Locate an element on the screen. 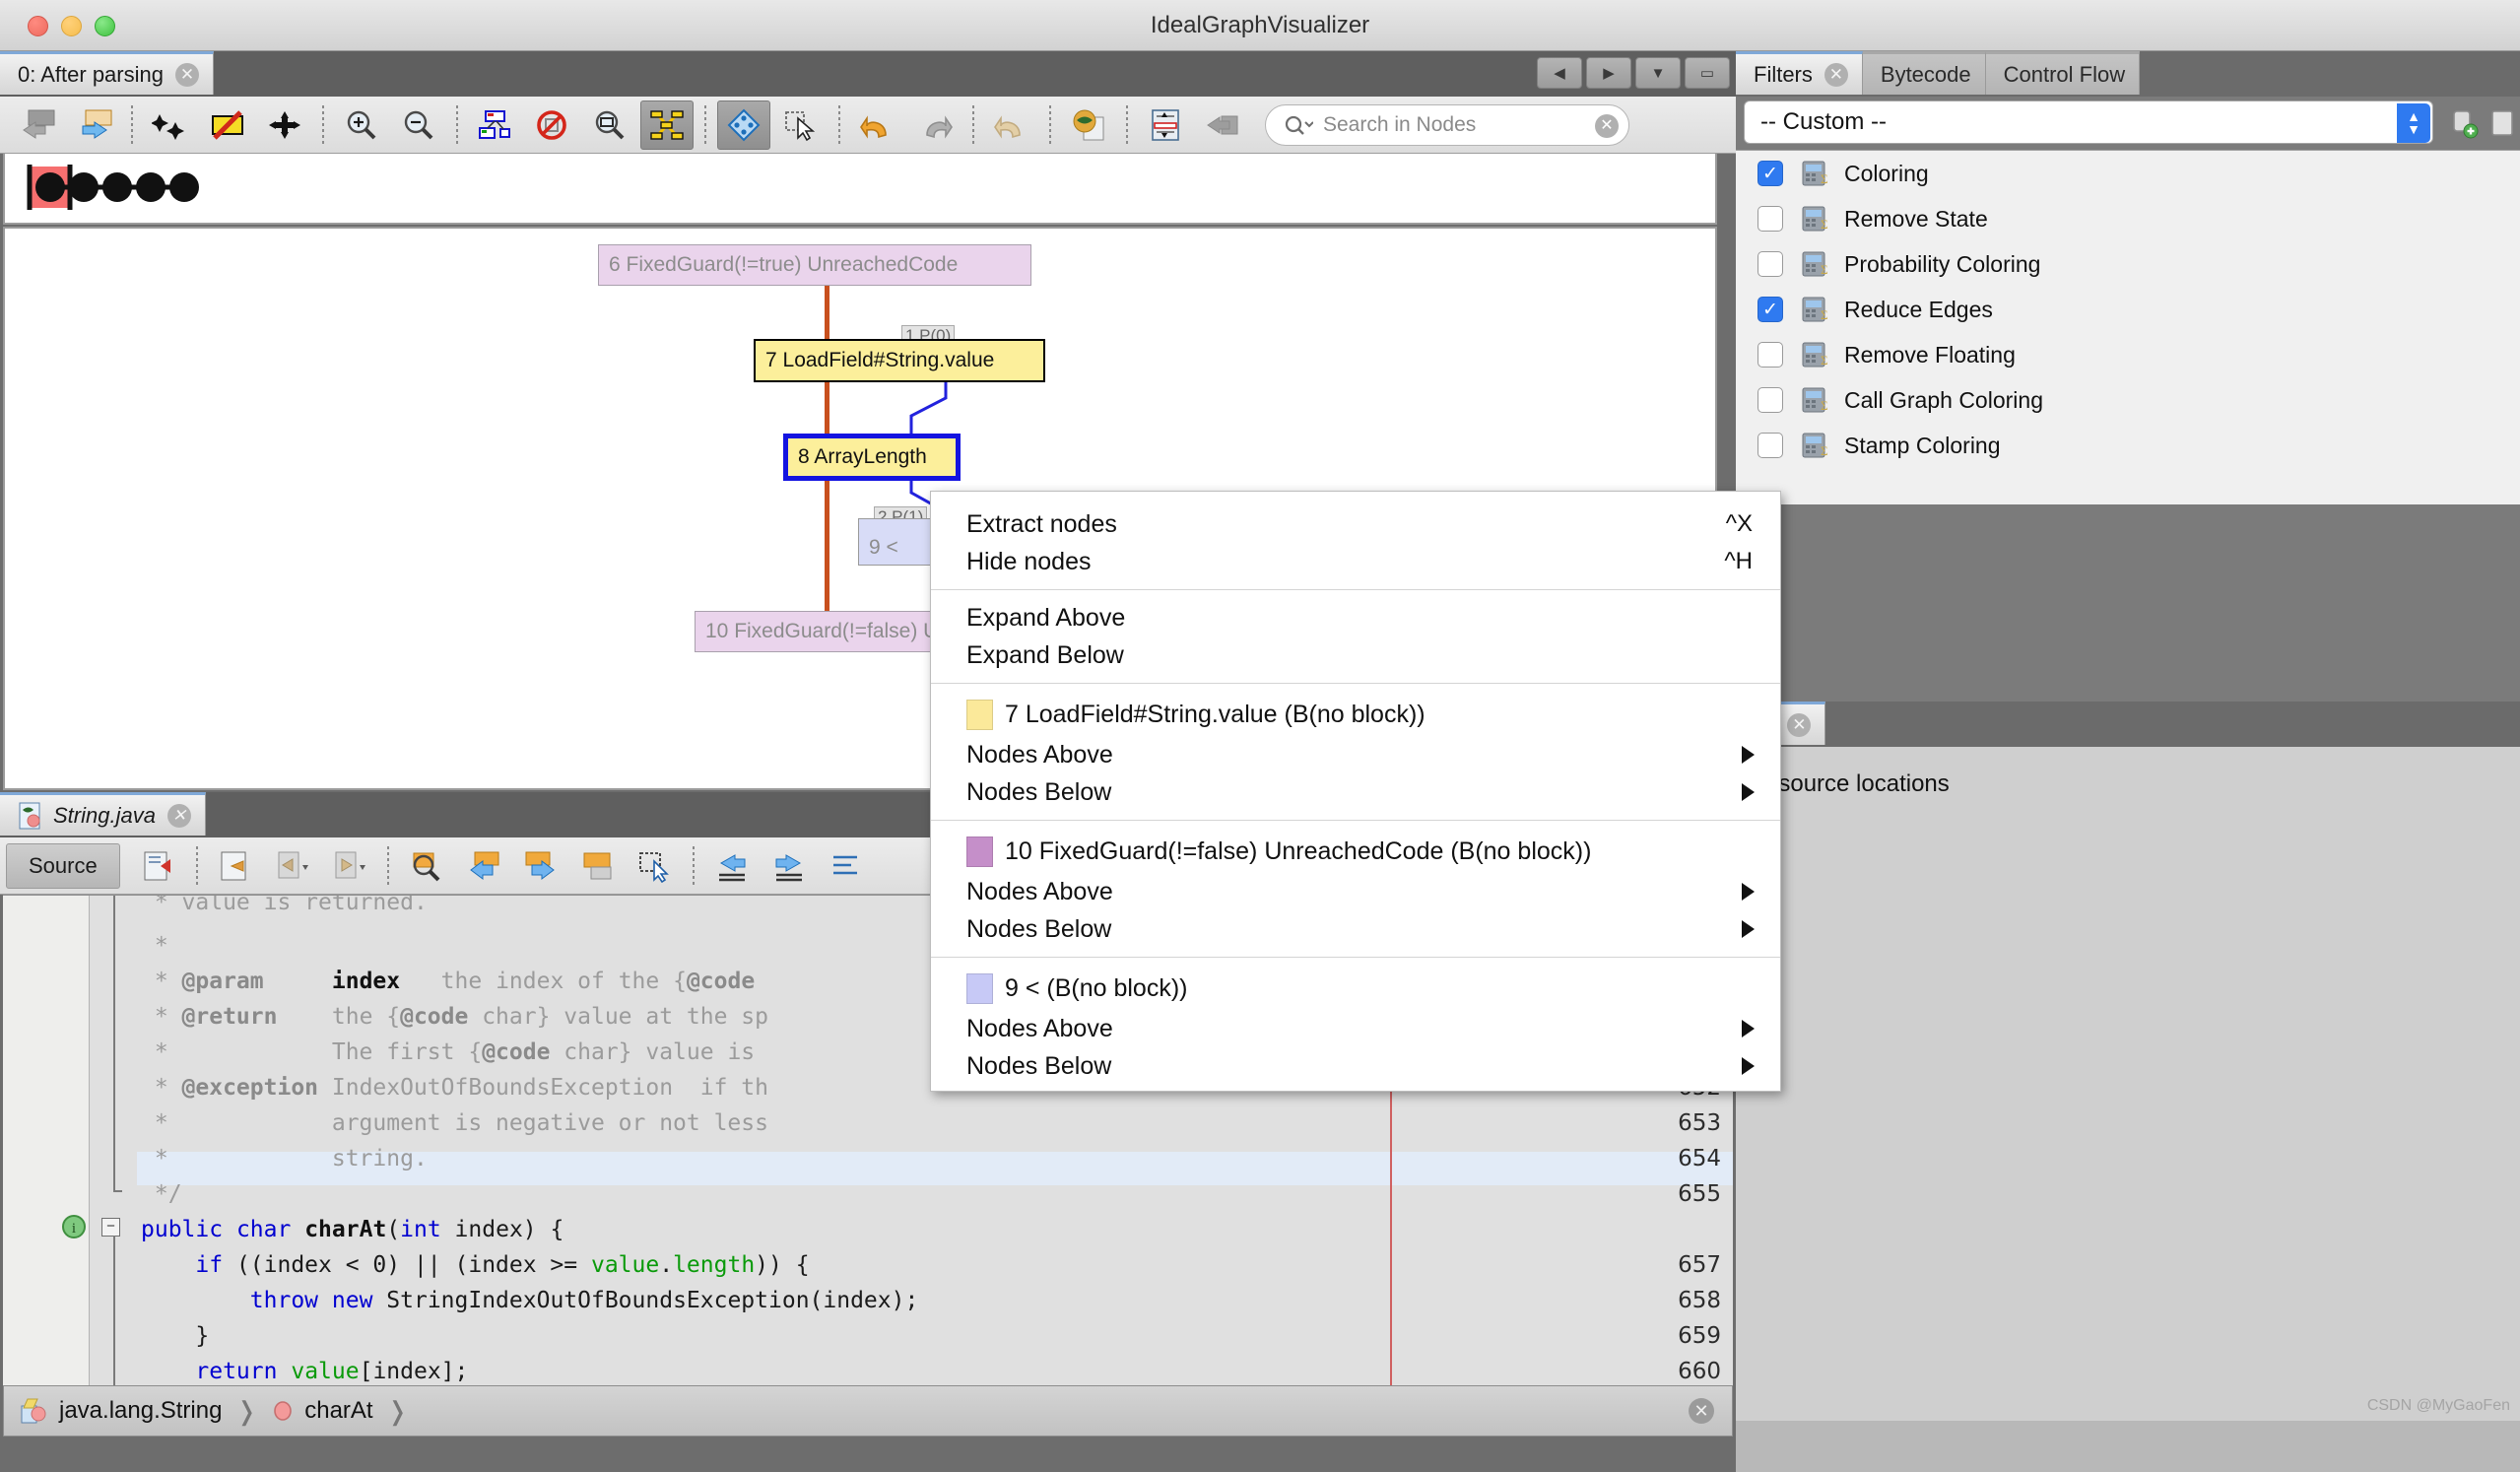 The width and height of the screenshot is (2520, 1472). menu-item-node7-nodes-above: Nodes Above is located at coordinates (1355, 754).